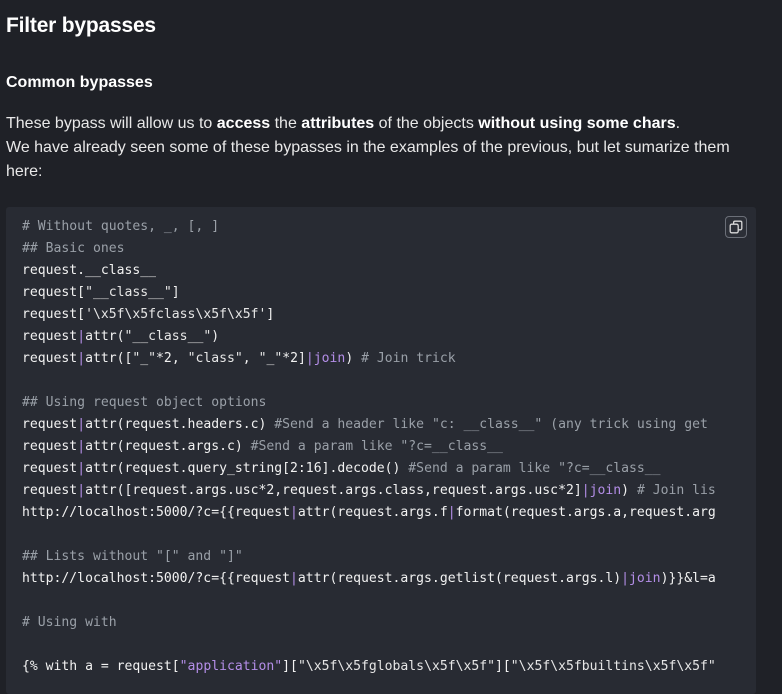  Describe the element at coordinates (89, 270) in the screenshot. I see `code-text: request.__class__` at that location.